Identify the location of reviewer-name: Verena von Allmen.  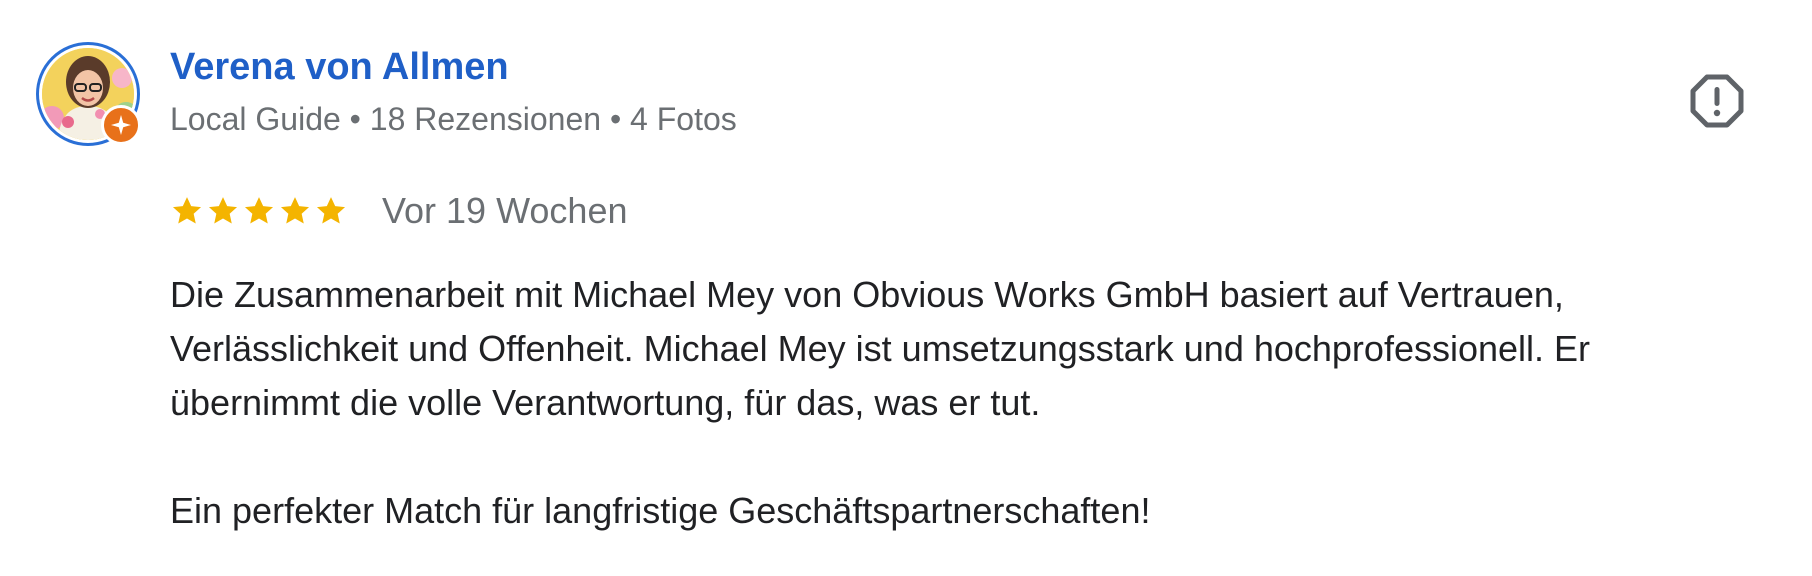
(339, 67).